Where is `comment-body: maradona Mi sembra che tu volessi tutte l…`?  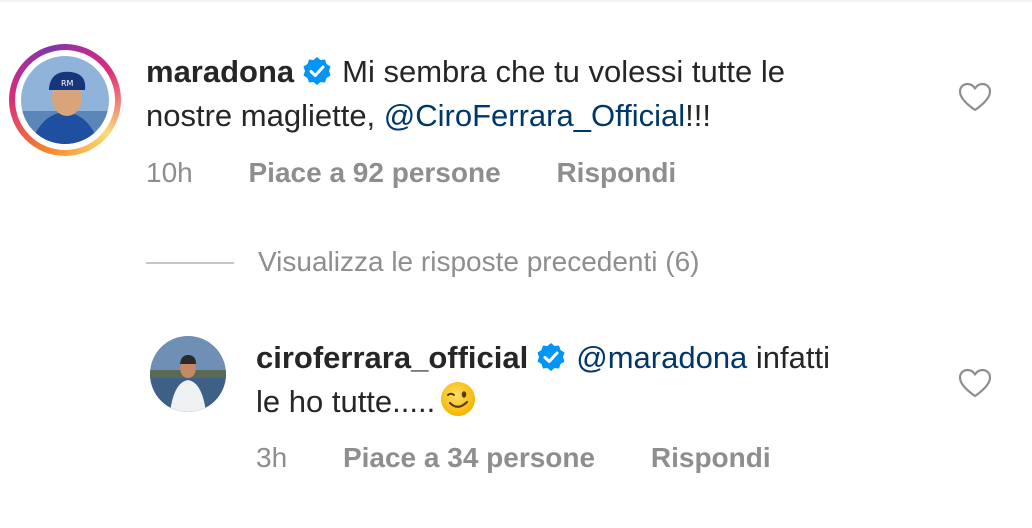
comment-body: maradona Mi sembra che tu volessi tutte l… is located at coordinates (465, 94).